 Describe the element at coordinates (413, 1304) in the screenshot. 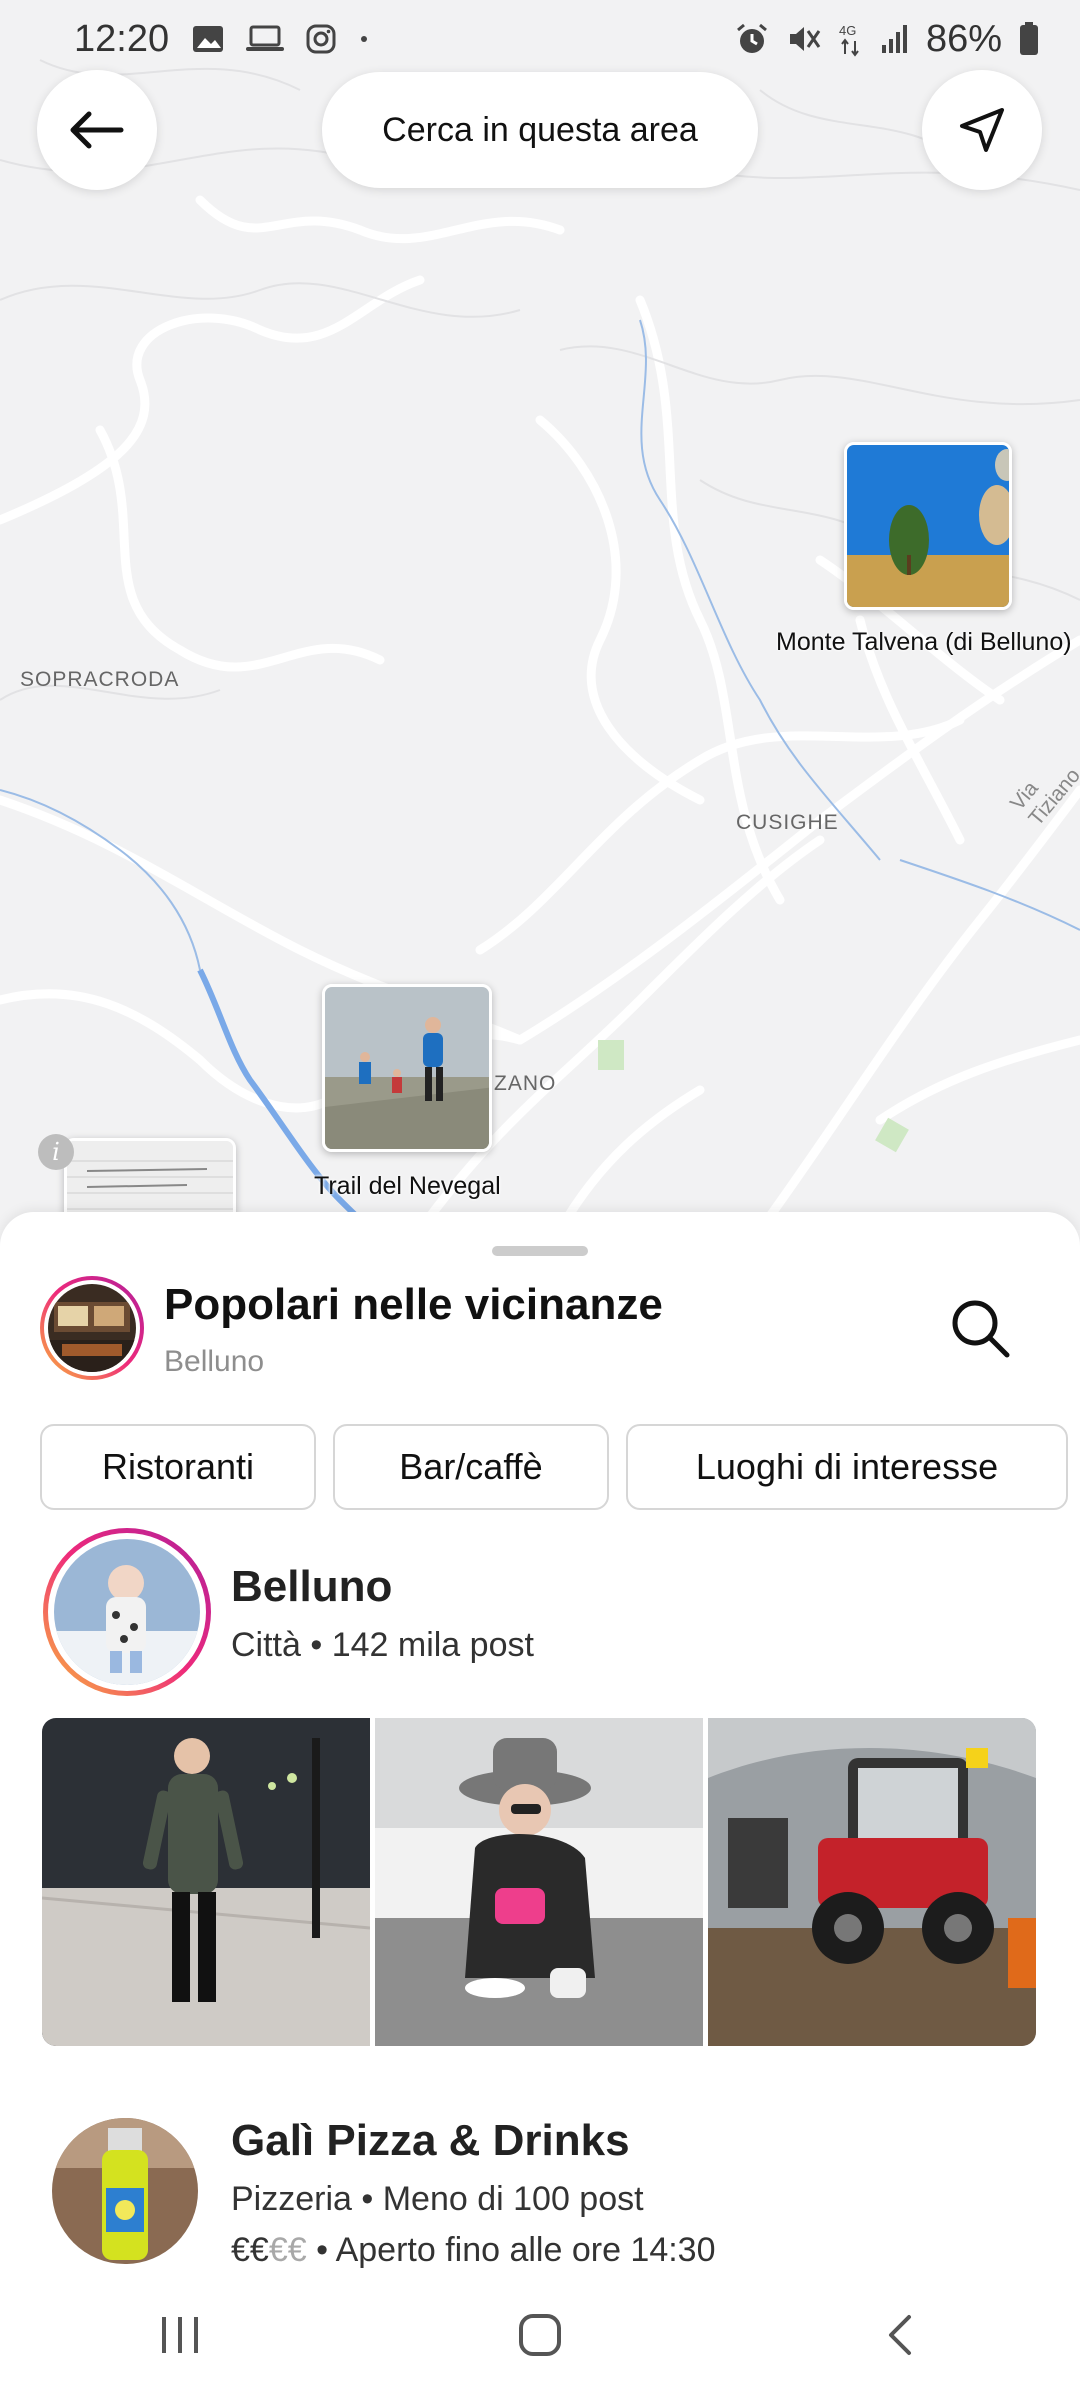

I see `sheet-title: Popolari nelle vicinanze` at that location.